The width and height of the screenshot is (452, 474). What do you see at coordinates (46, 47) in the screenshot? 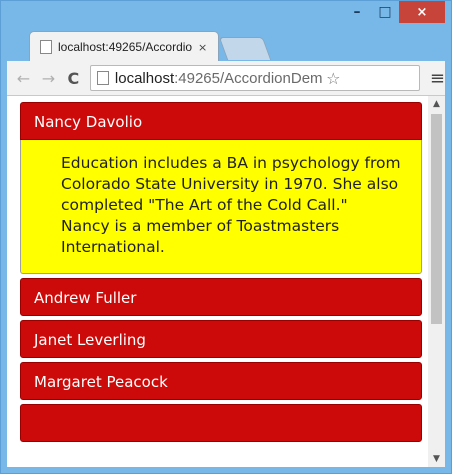
I see `page-icon` at bounding box center [46, 47].